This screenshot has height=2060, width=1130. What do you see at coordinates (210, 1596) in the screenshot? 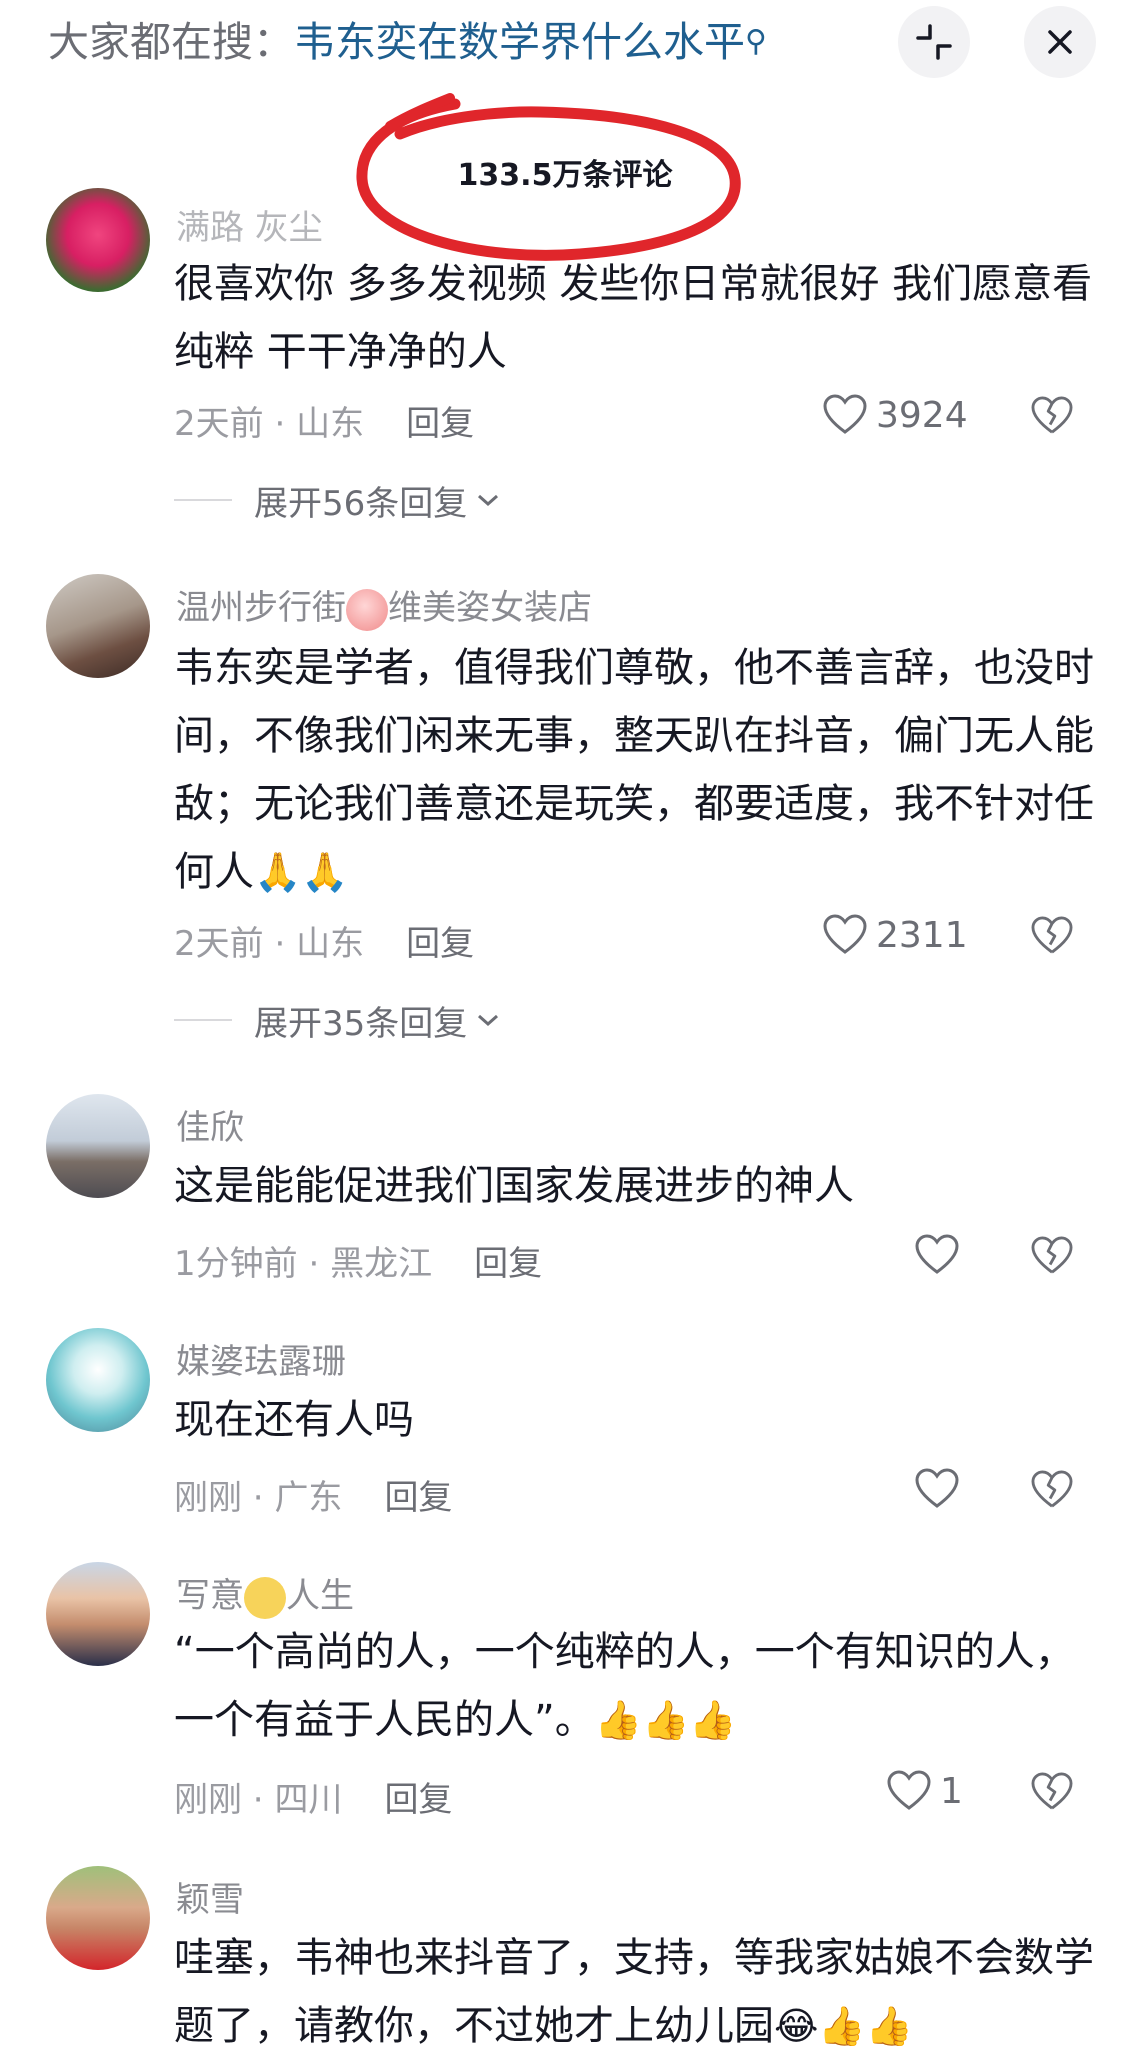
I see `username-part: 写意` at bounding box center [210, 1596].